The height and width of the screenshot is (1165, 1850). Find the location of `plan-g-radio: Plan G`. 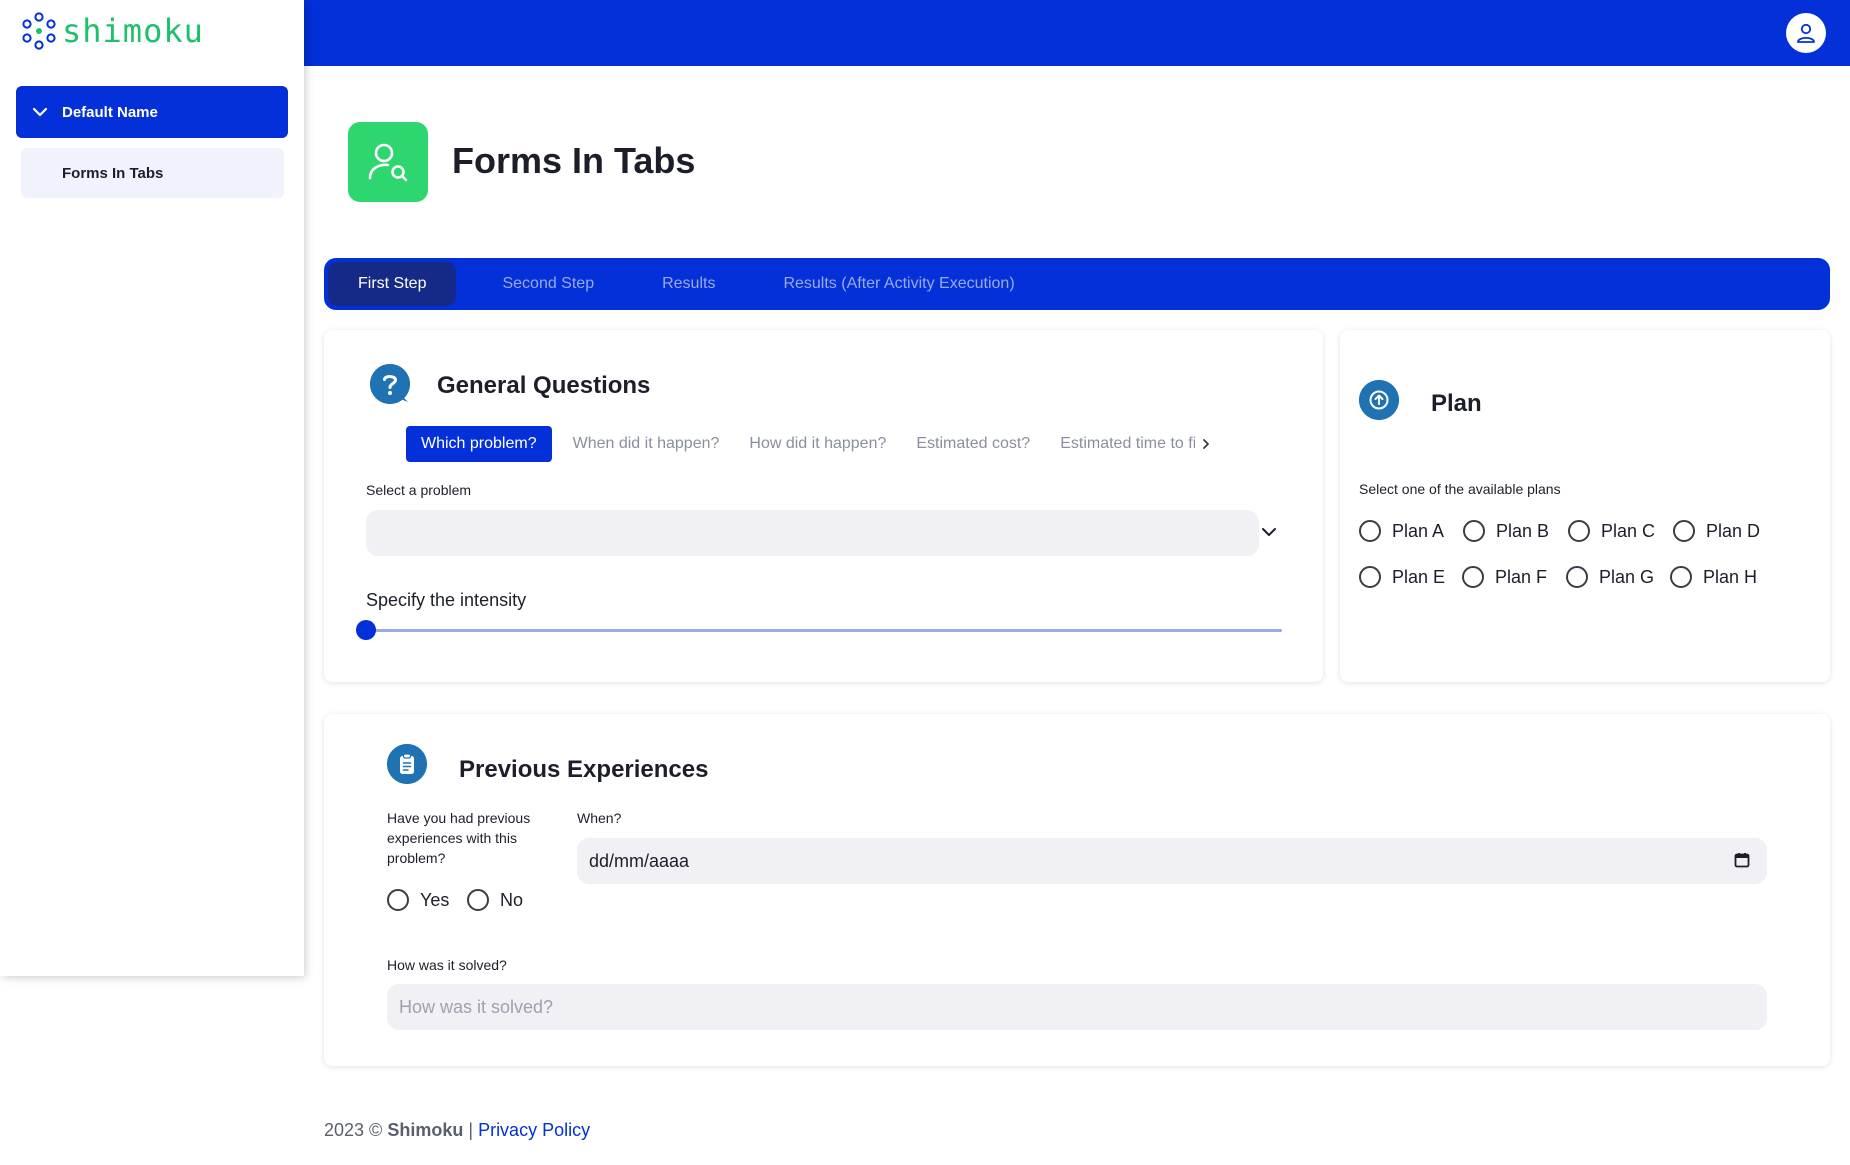

plan-g-radio: Plan G is located at coordinates (1618, 577).